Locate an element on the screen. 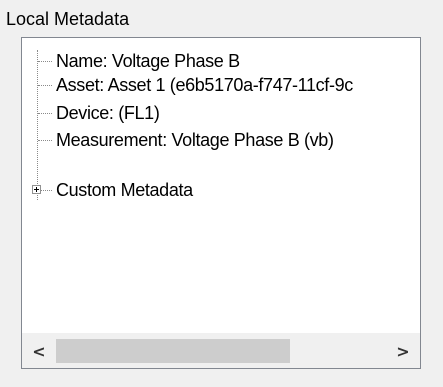  scroll-left-arrow-icon: < is located at coordinates (39, 351).